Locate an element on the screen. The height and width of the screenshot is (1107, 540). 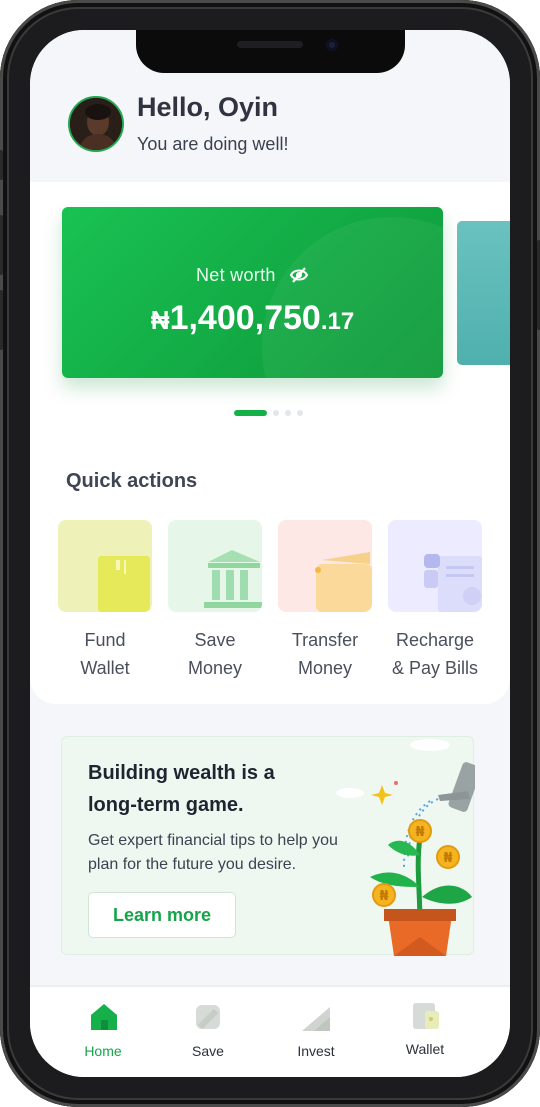
action-label-line1: Transfer is located at coordinates (325, 640).